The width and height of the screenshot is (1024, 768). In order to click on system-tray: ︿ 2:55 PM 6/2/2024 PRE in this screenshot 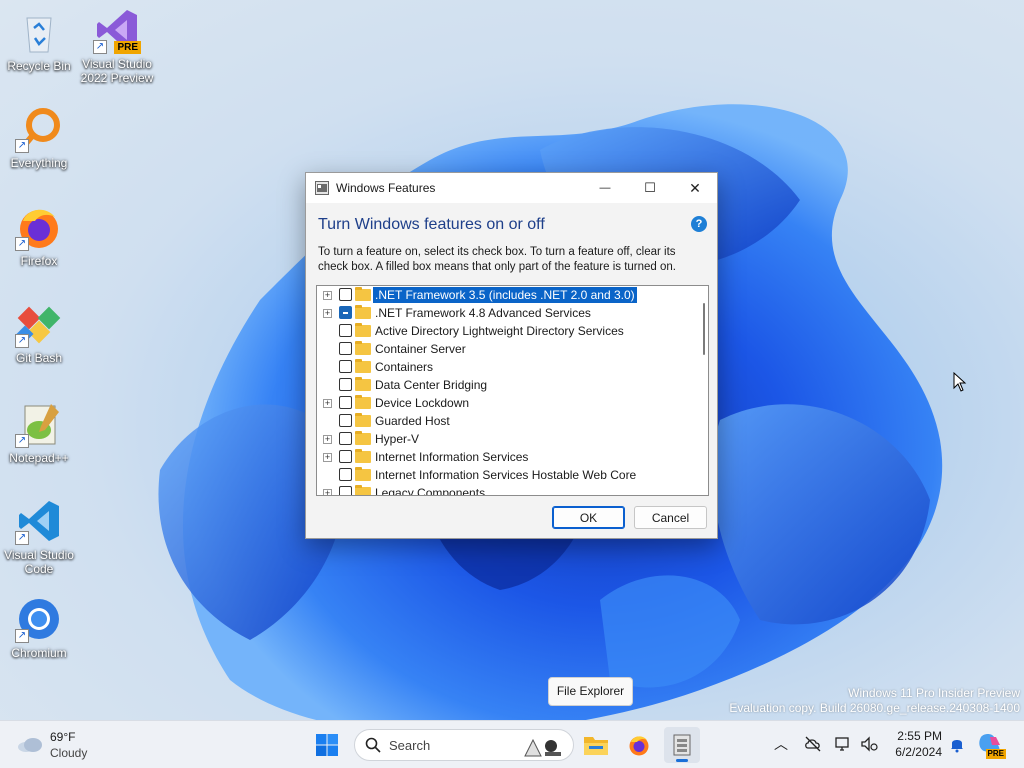, I will do `click(896, 744)`.